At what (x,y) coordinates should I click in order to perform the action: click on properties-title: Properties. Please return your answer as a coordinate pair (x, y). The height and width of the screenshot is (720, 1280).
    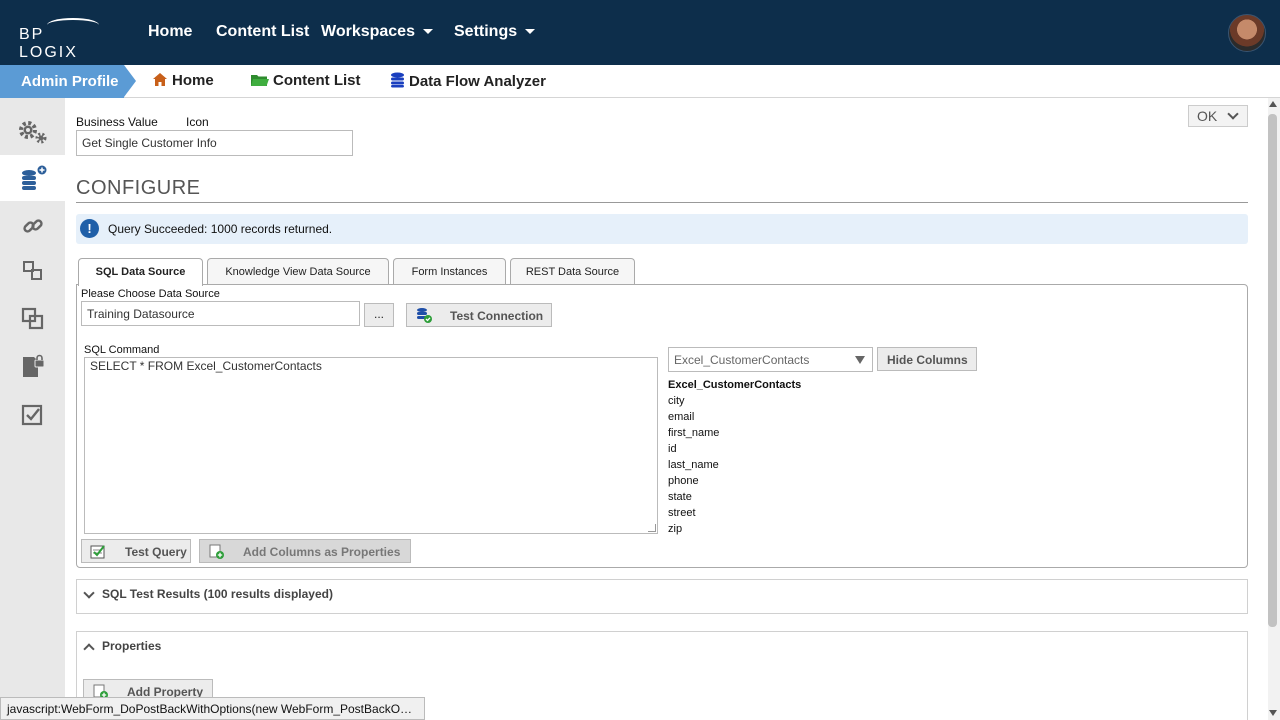
    Looking at the image, I should click on (132, 646).